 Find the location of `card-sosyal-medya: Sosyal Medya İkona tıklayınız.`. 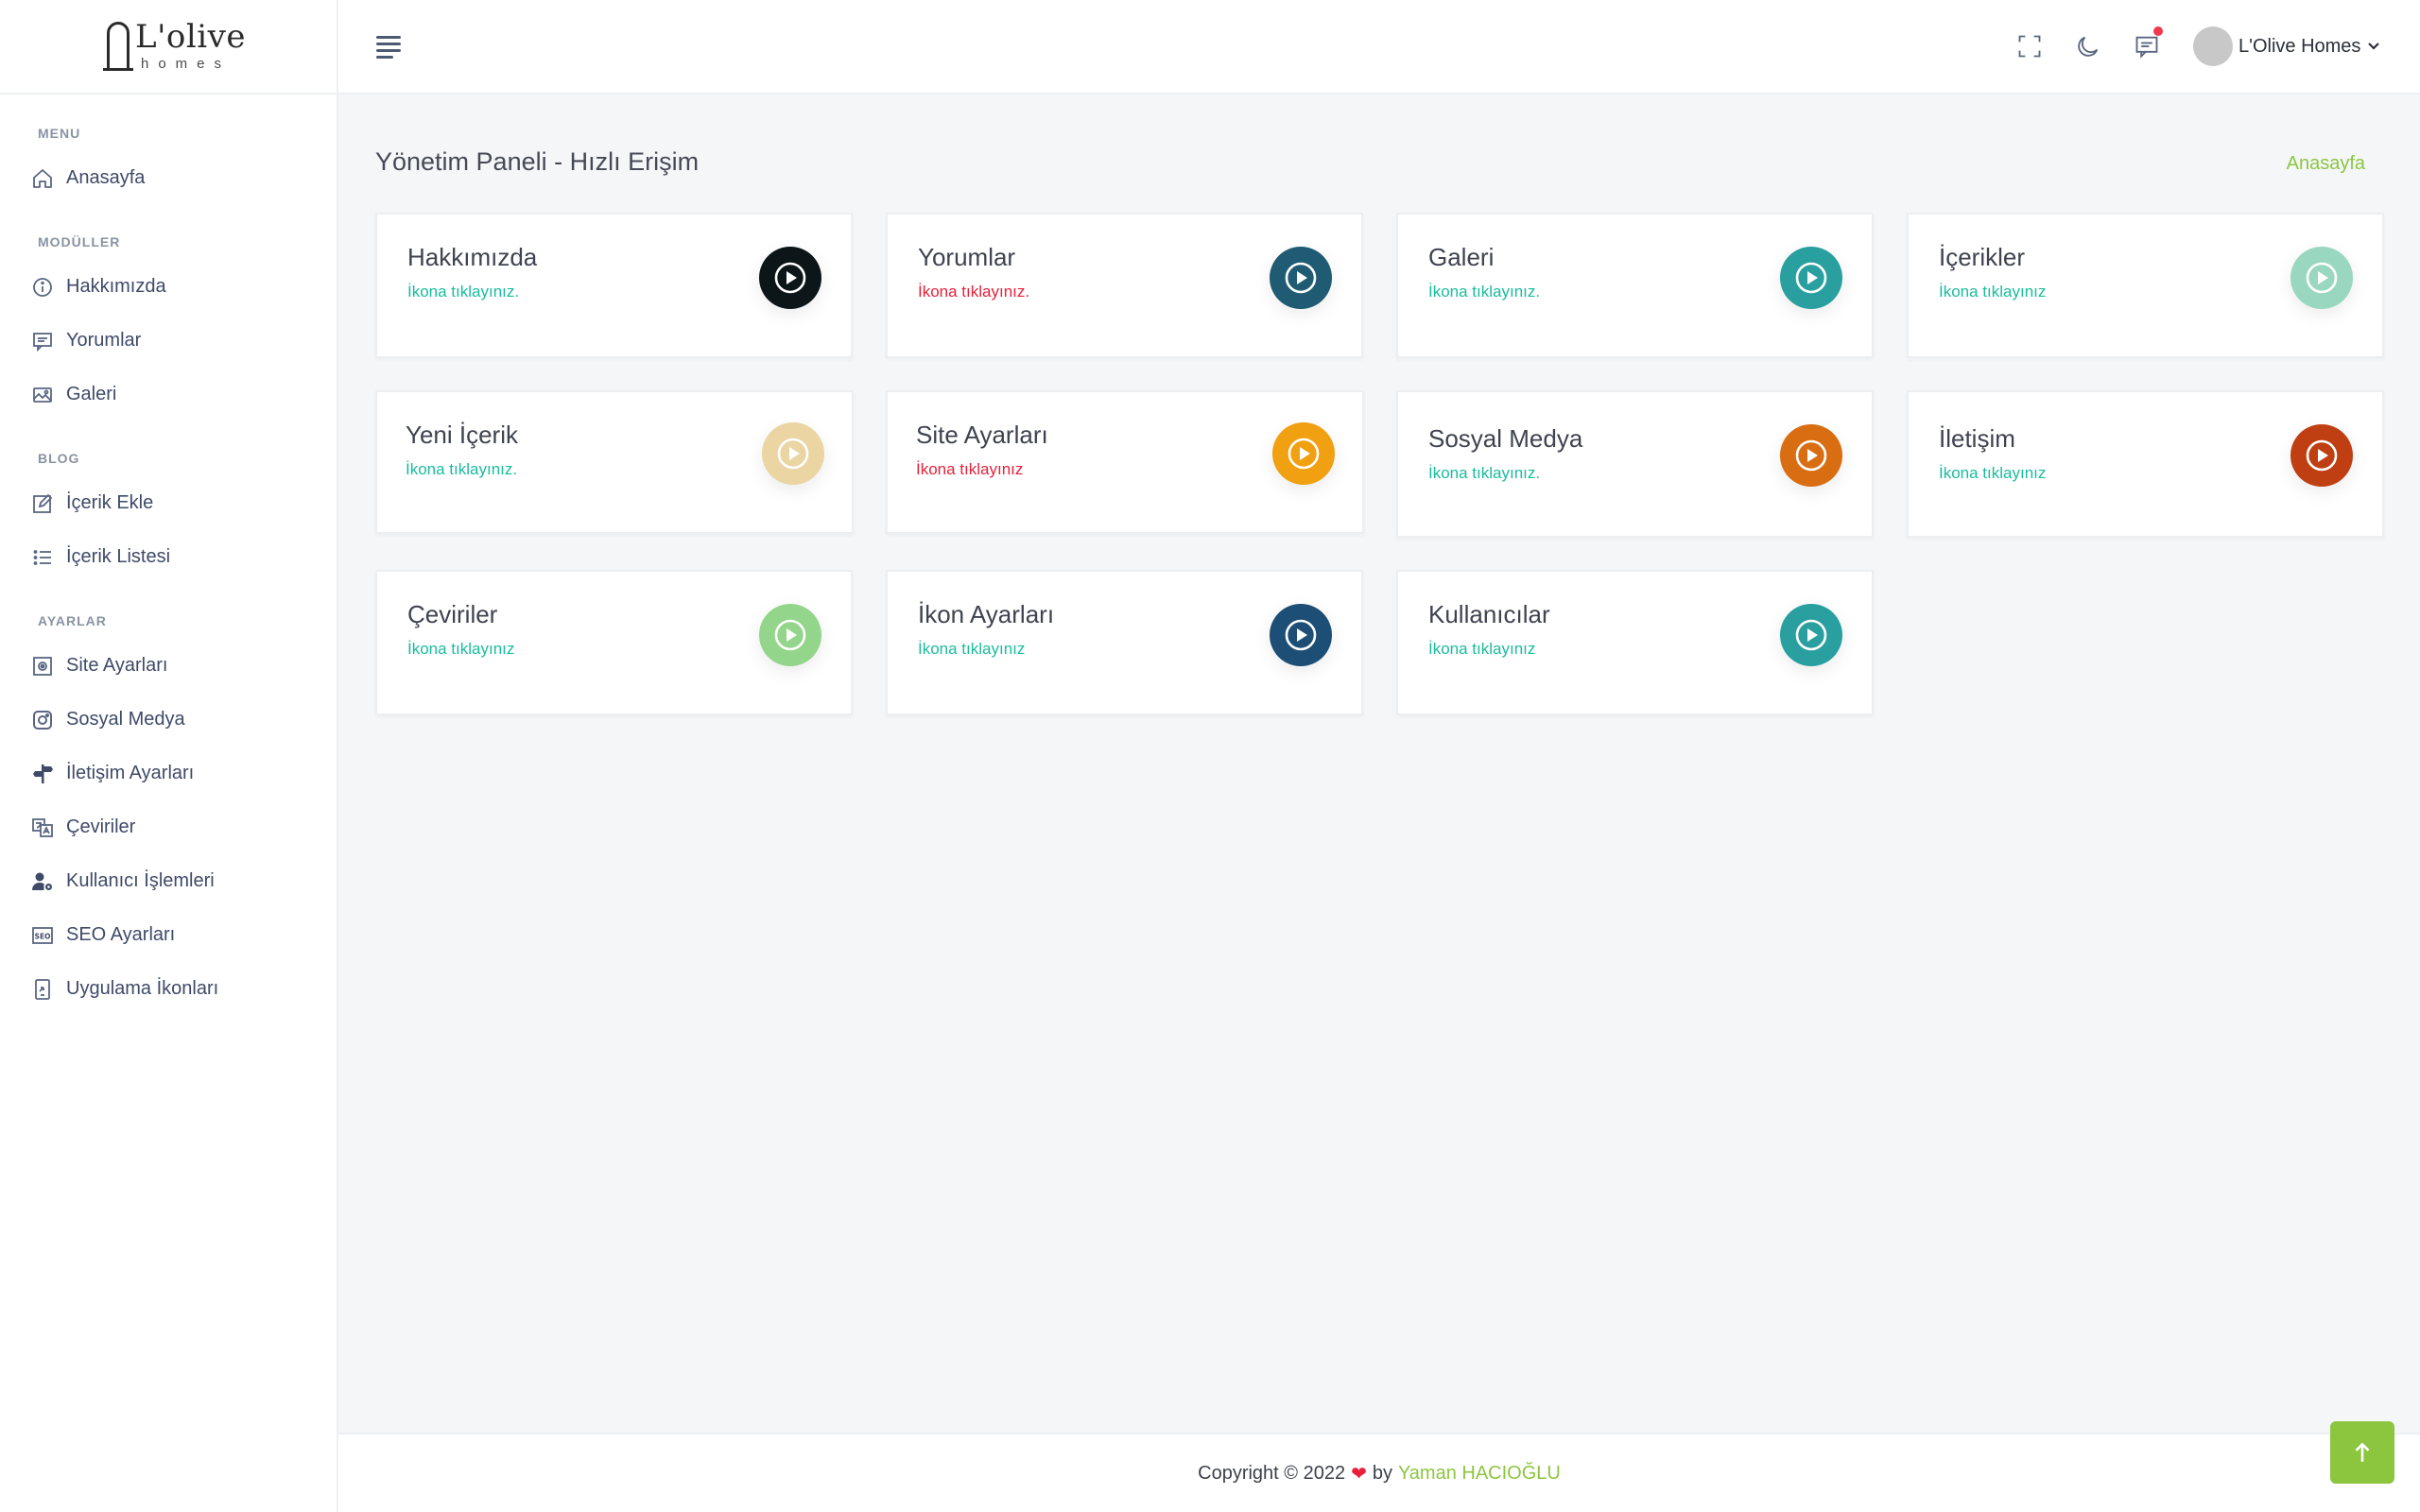

card-sosyal-medya: Sosyal Medya İkona tıklayınız. is located at coordinates (1635, 464).